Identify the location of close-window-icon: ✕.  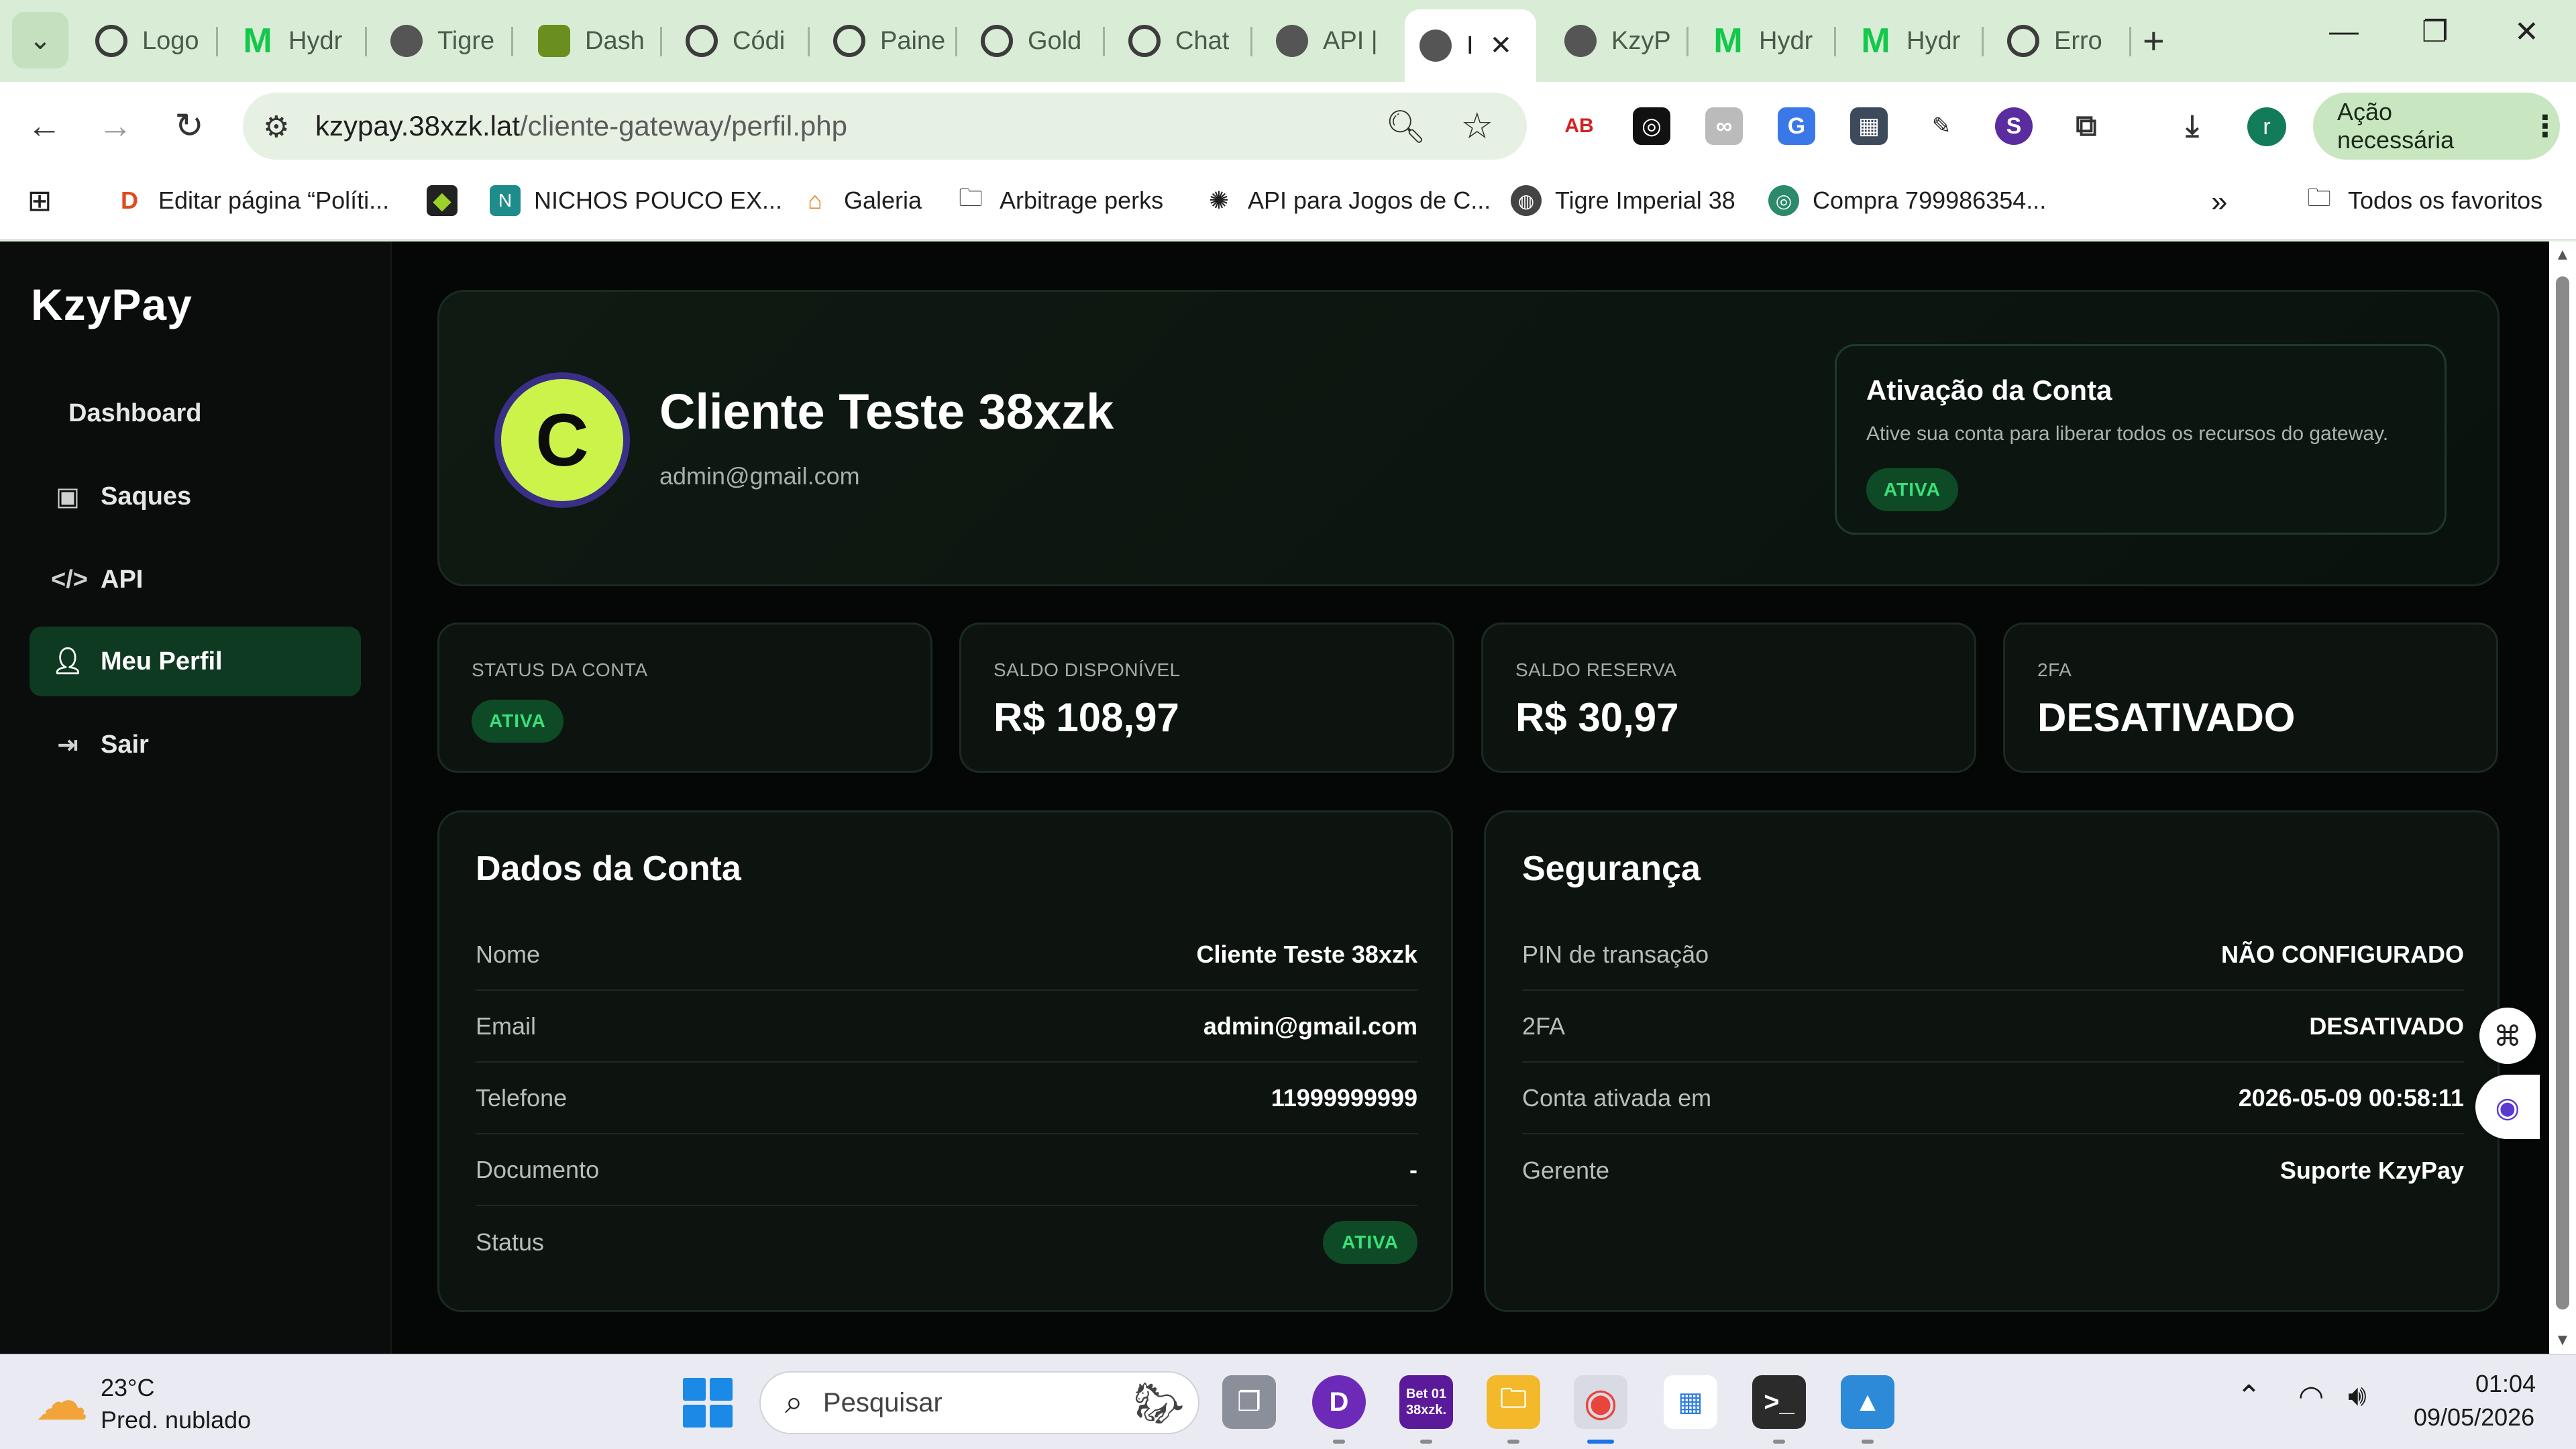
(2526, 32).